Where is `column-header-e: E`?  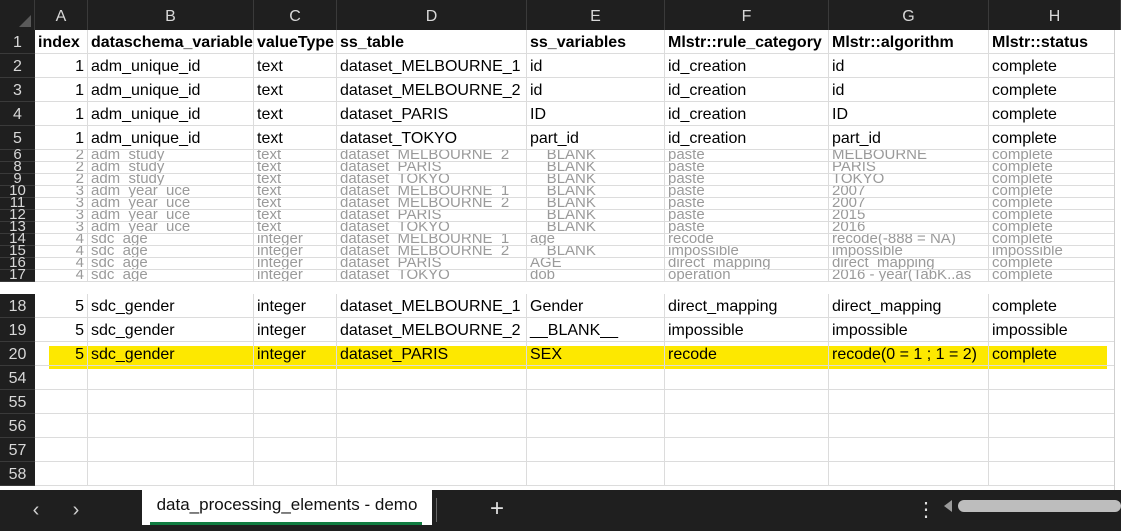
column-header-e: E is located at coordinates (596, 15).